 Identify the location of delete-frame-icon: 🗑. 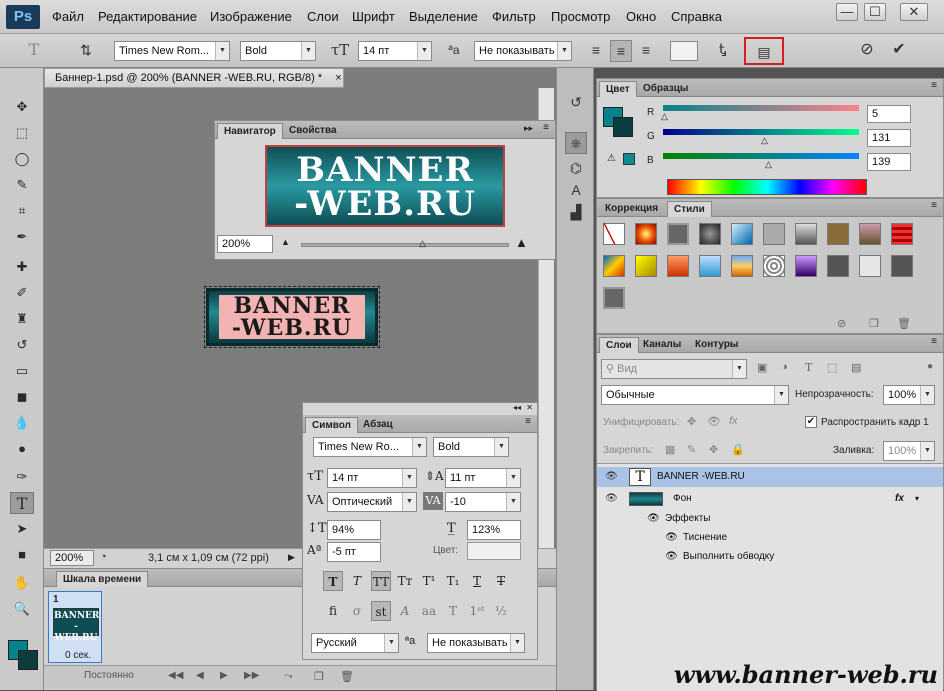
(347, 676).